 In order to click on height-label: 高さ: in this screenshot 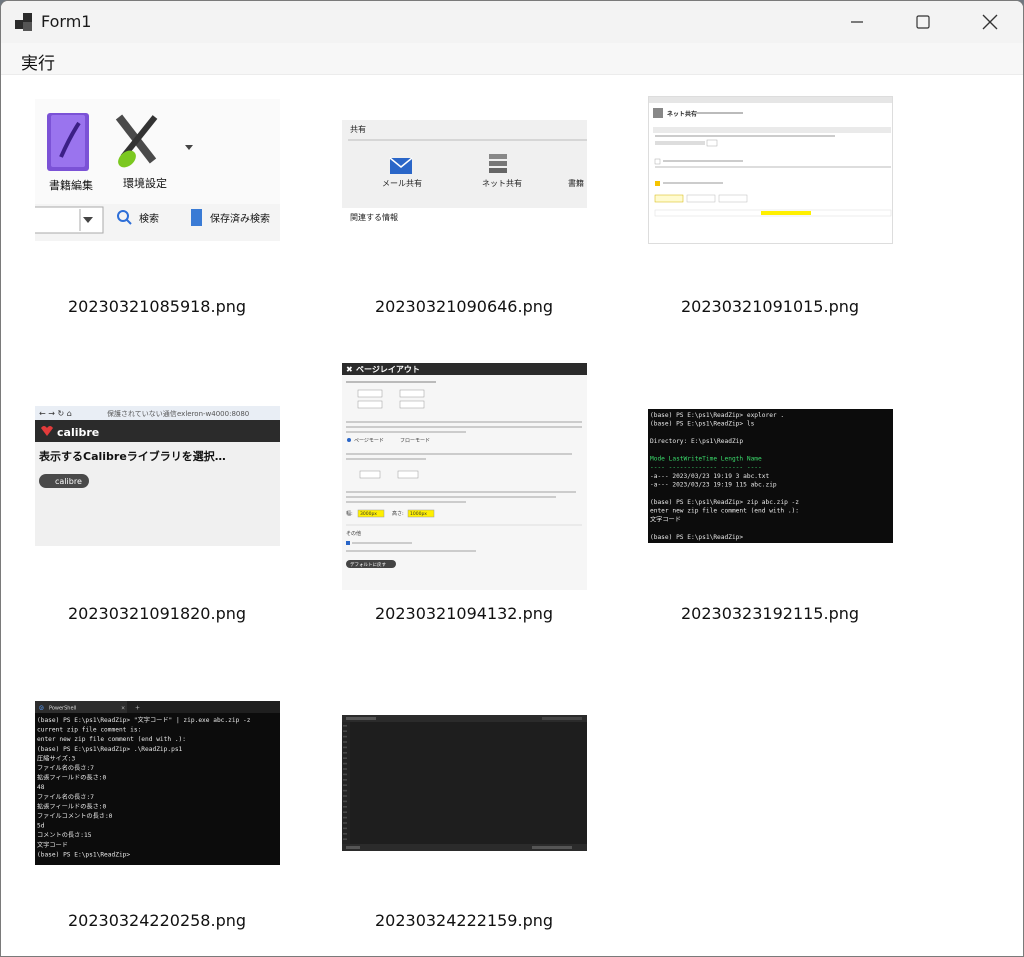, I will do `click(398, 513)`.